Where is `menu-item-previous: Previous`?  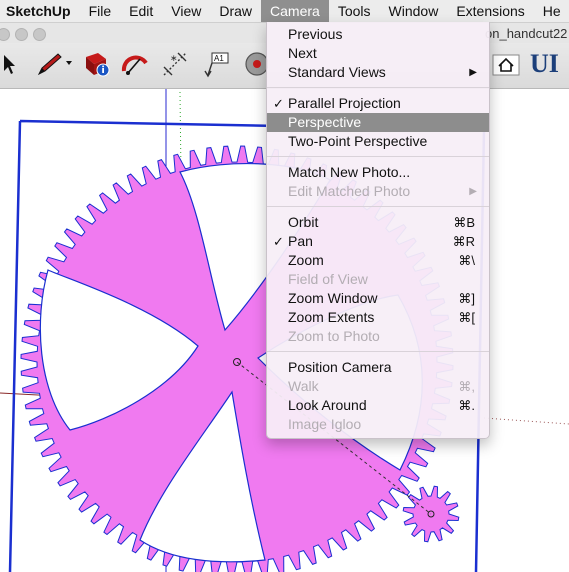 menu-item-previous: Previous is located at coordinates (378, 34).